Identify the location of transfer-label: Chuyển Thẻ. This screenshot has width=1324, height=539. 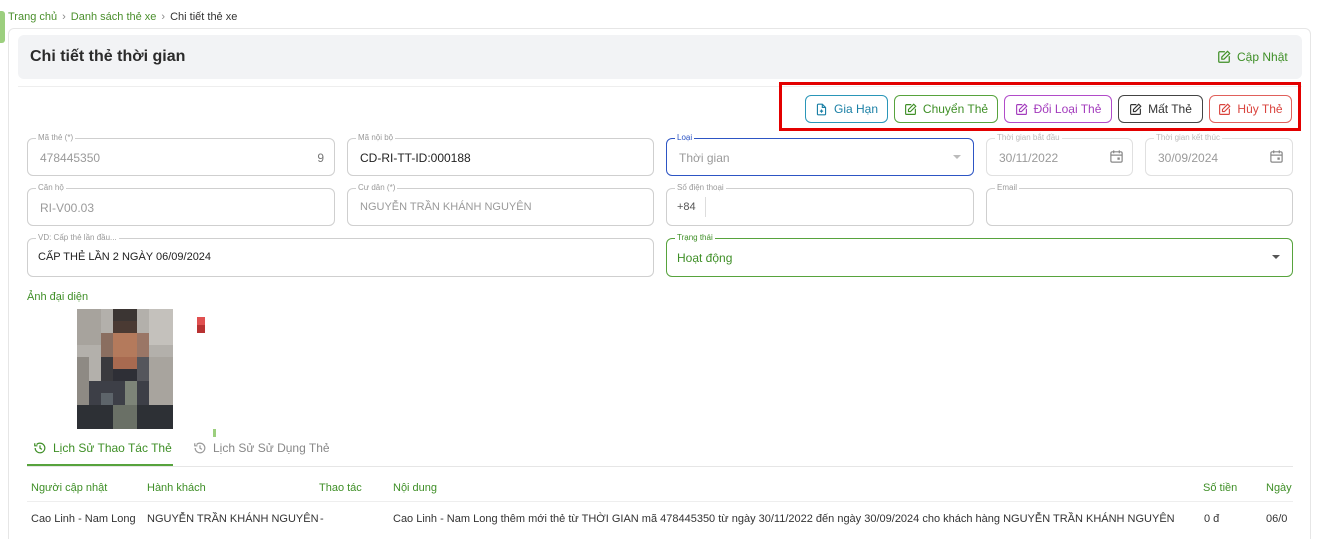
(955, 109).